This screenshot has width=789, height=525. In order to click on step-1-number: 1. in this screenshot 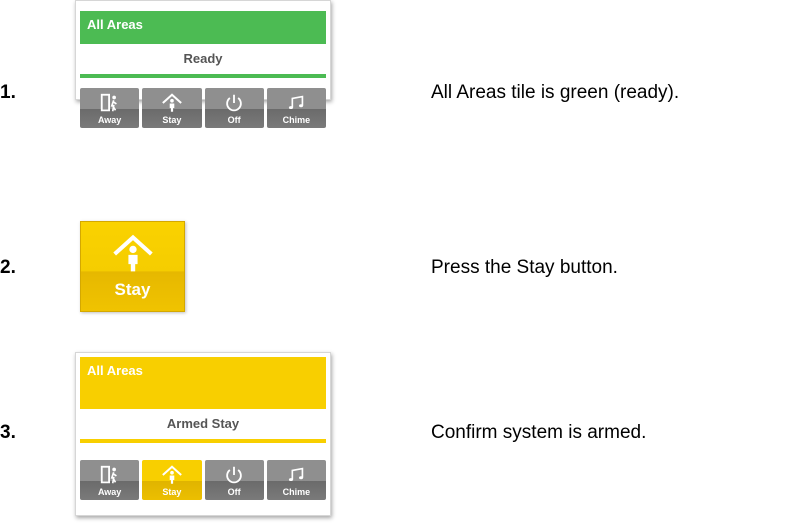, I will do `click(8, 92)`.